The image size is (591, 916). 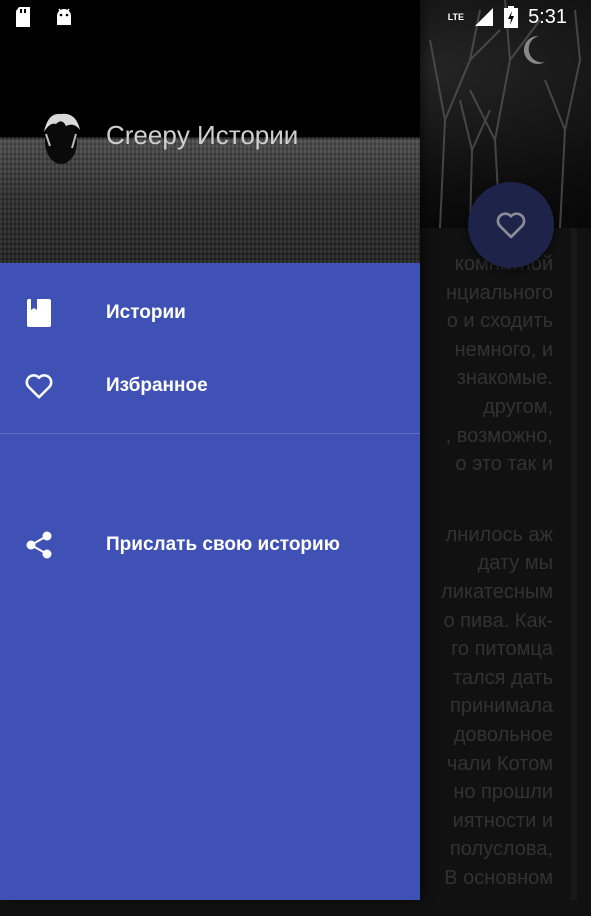 I want to click on signal-icon, so click(x=484, y=17).